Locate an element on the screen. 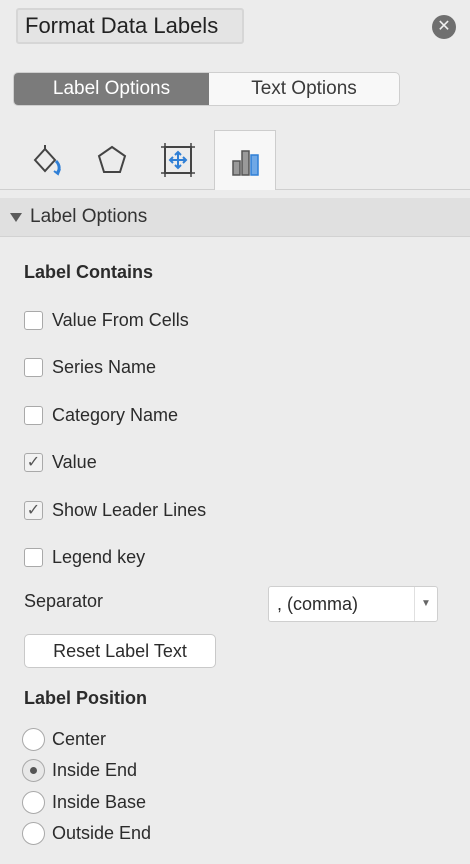 Image resolution: width=470 pixels, height=864 pixels. size-properties-icon is located at coordinates (178, 160).